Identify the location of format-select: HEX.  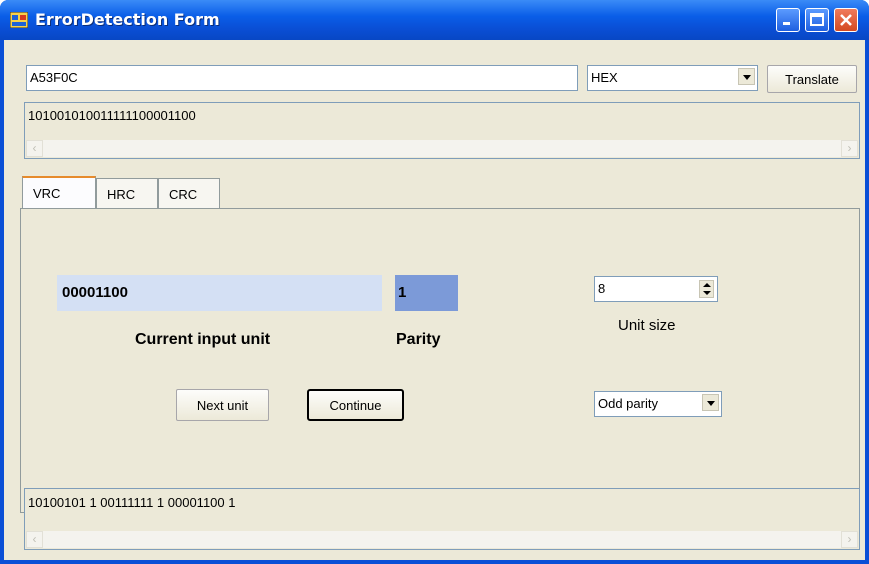
(672, 78).